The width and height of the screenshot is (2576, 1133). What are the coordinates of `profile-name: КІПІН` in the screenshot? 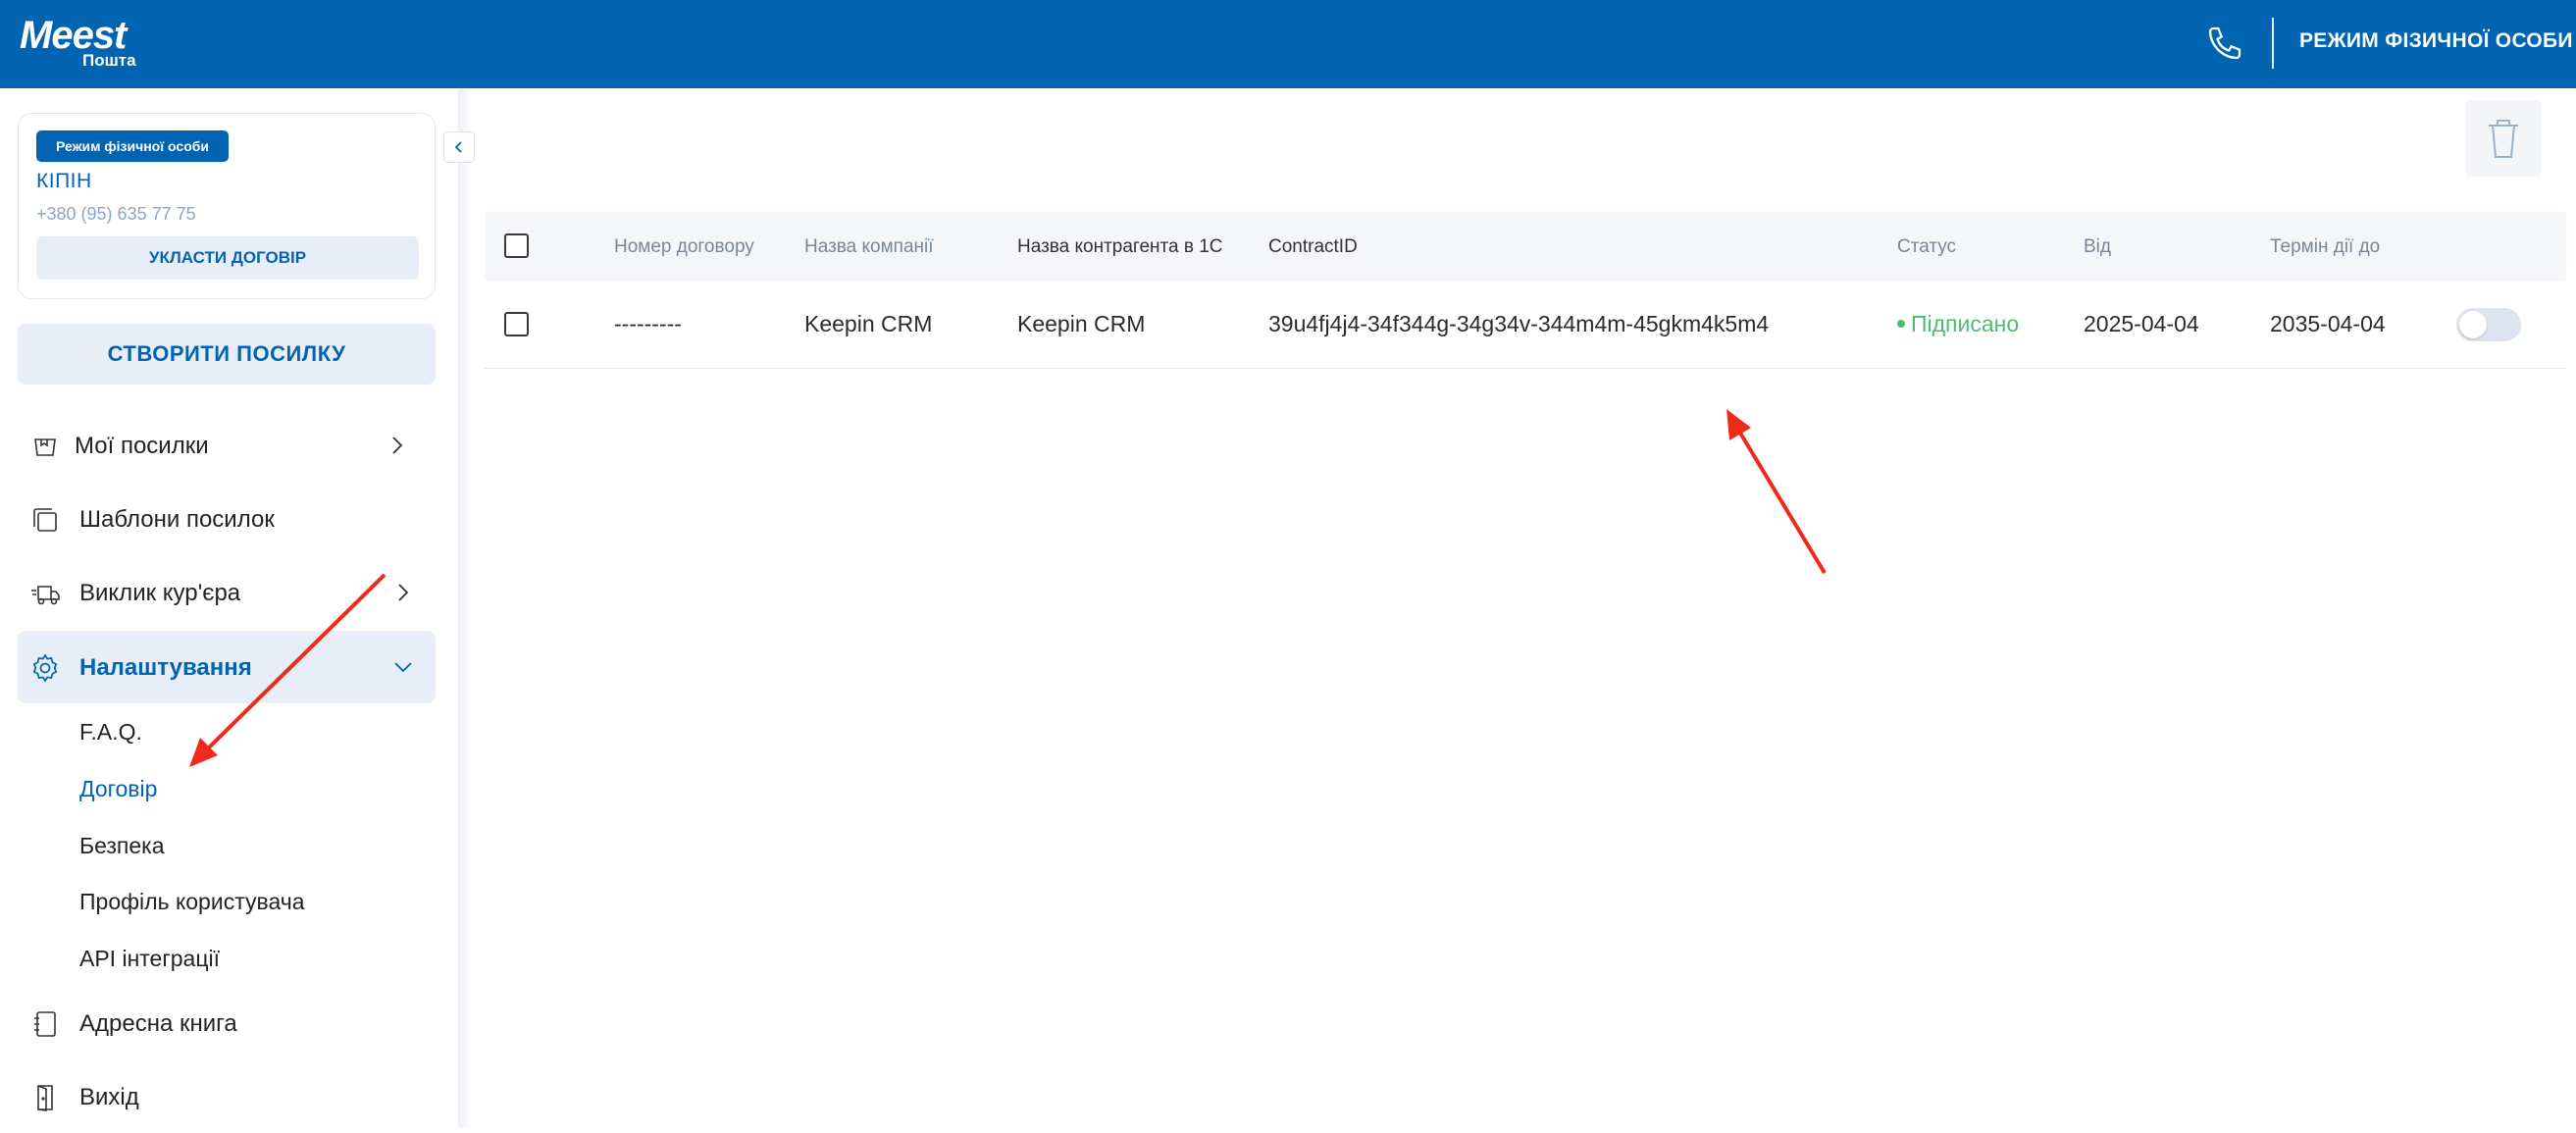 It's located at (64, 181).